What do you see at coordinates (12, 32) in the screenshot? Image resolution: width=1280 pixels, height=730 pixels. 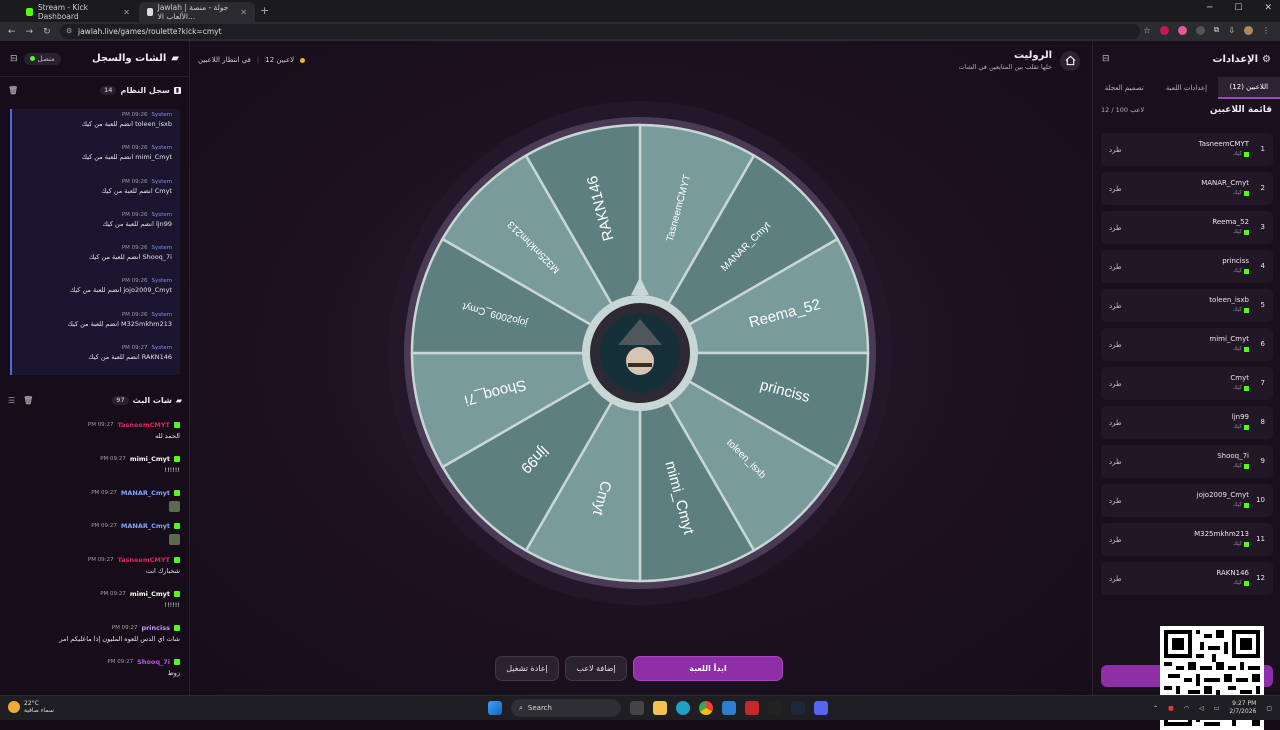 I see `back-icon: ←` at bounding box center [12, 32].